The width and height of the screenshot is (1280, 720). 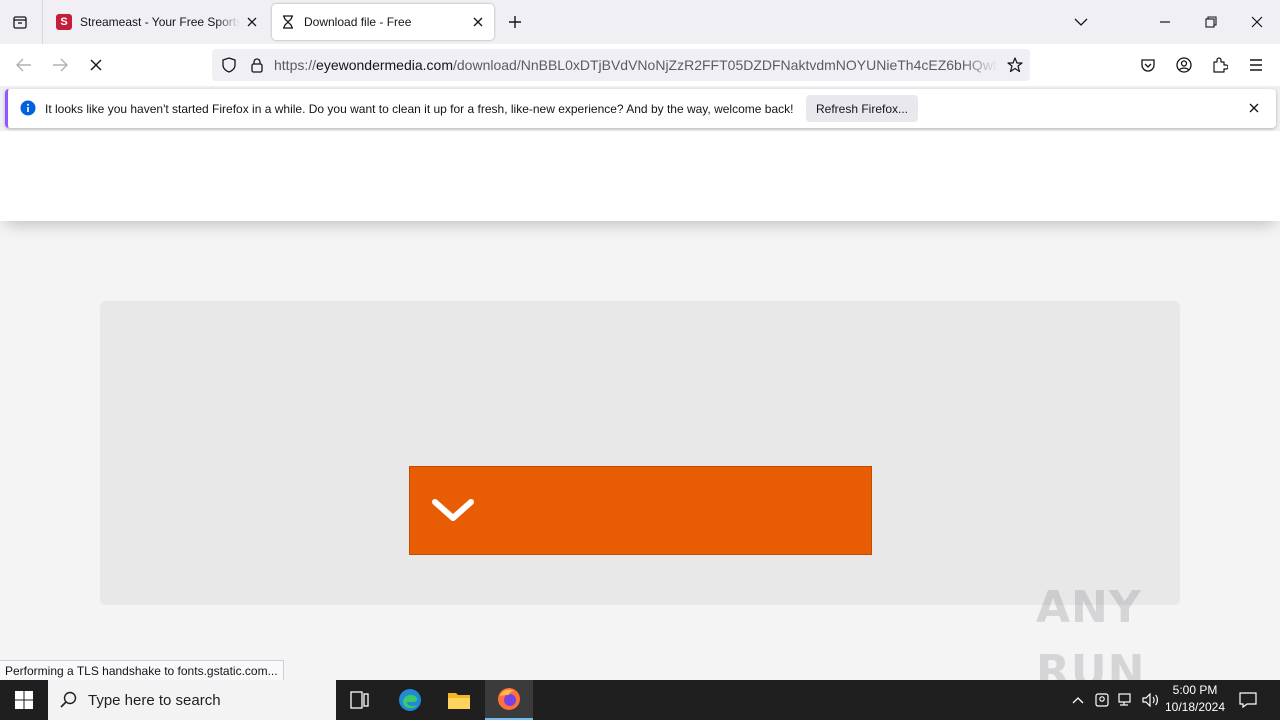 What do you see at coordinates (1136, 639) in the screenshot?
I see `anyrun-watermark: ANY RUN` at bounding box center [1136, 639].